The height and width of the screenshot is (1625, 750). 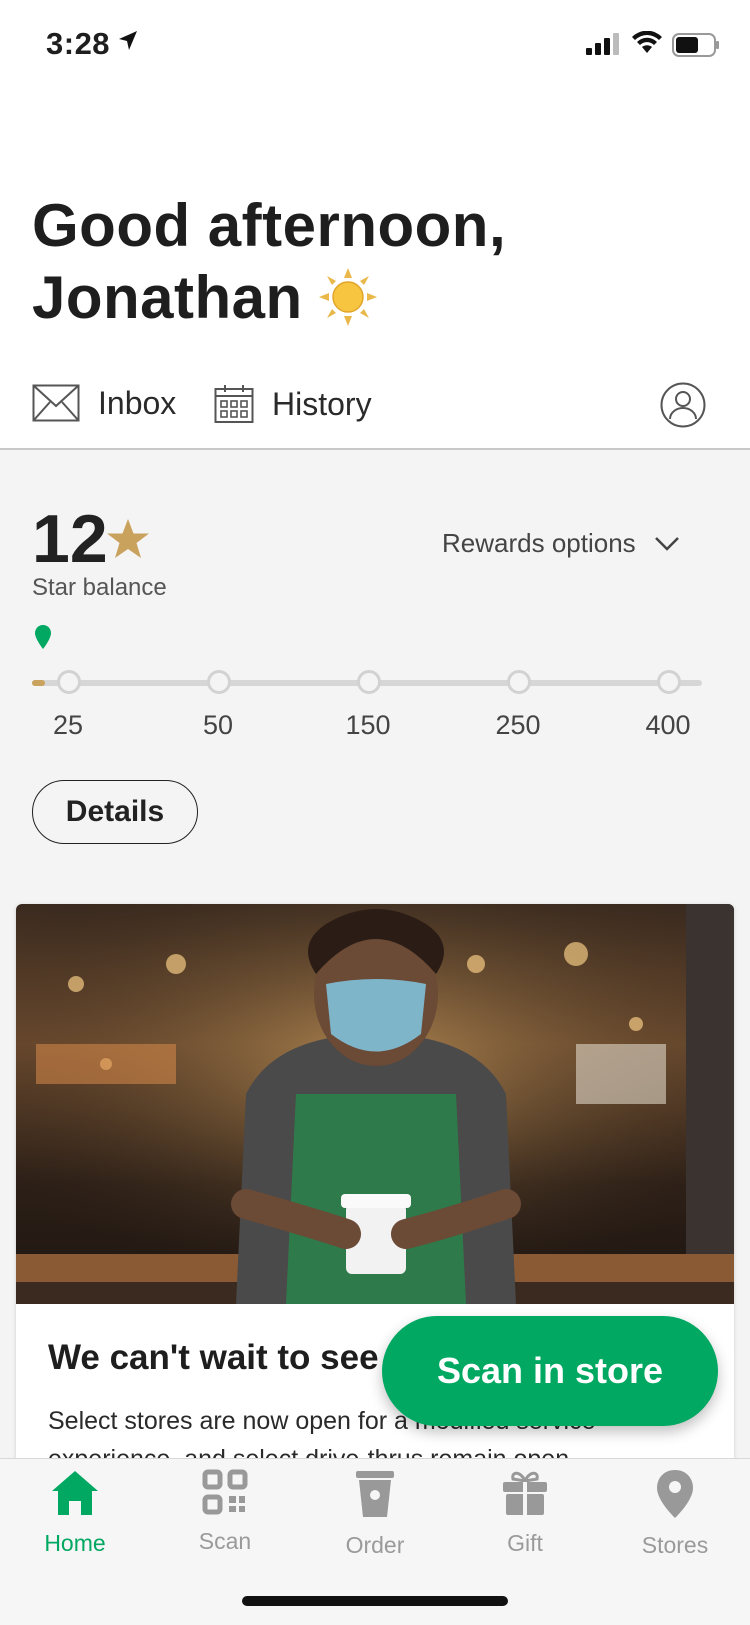 I want to click on tab-order-label: Order, so click(x=375, y=1545).